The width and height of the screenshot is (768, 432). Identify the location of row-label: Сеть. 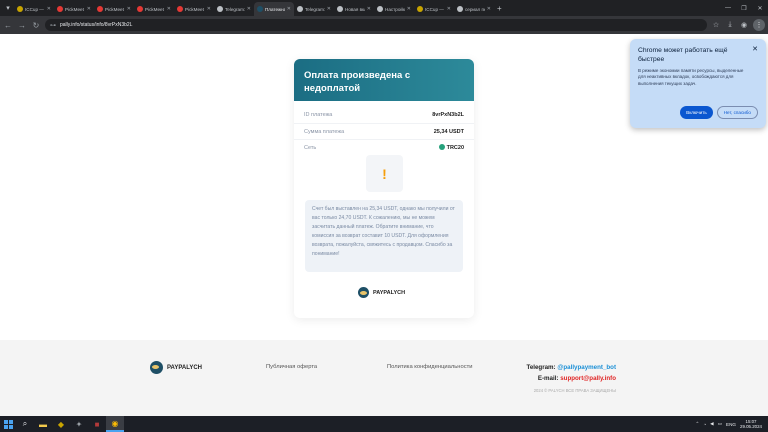
(310, 147).